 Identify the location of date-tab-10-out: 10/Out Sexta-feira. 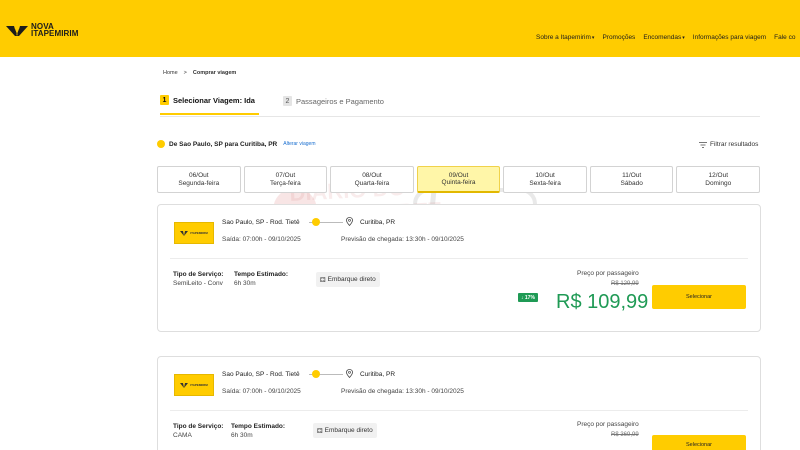
(545, 179).